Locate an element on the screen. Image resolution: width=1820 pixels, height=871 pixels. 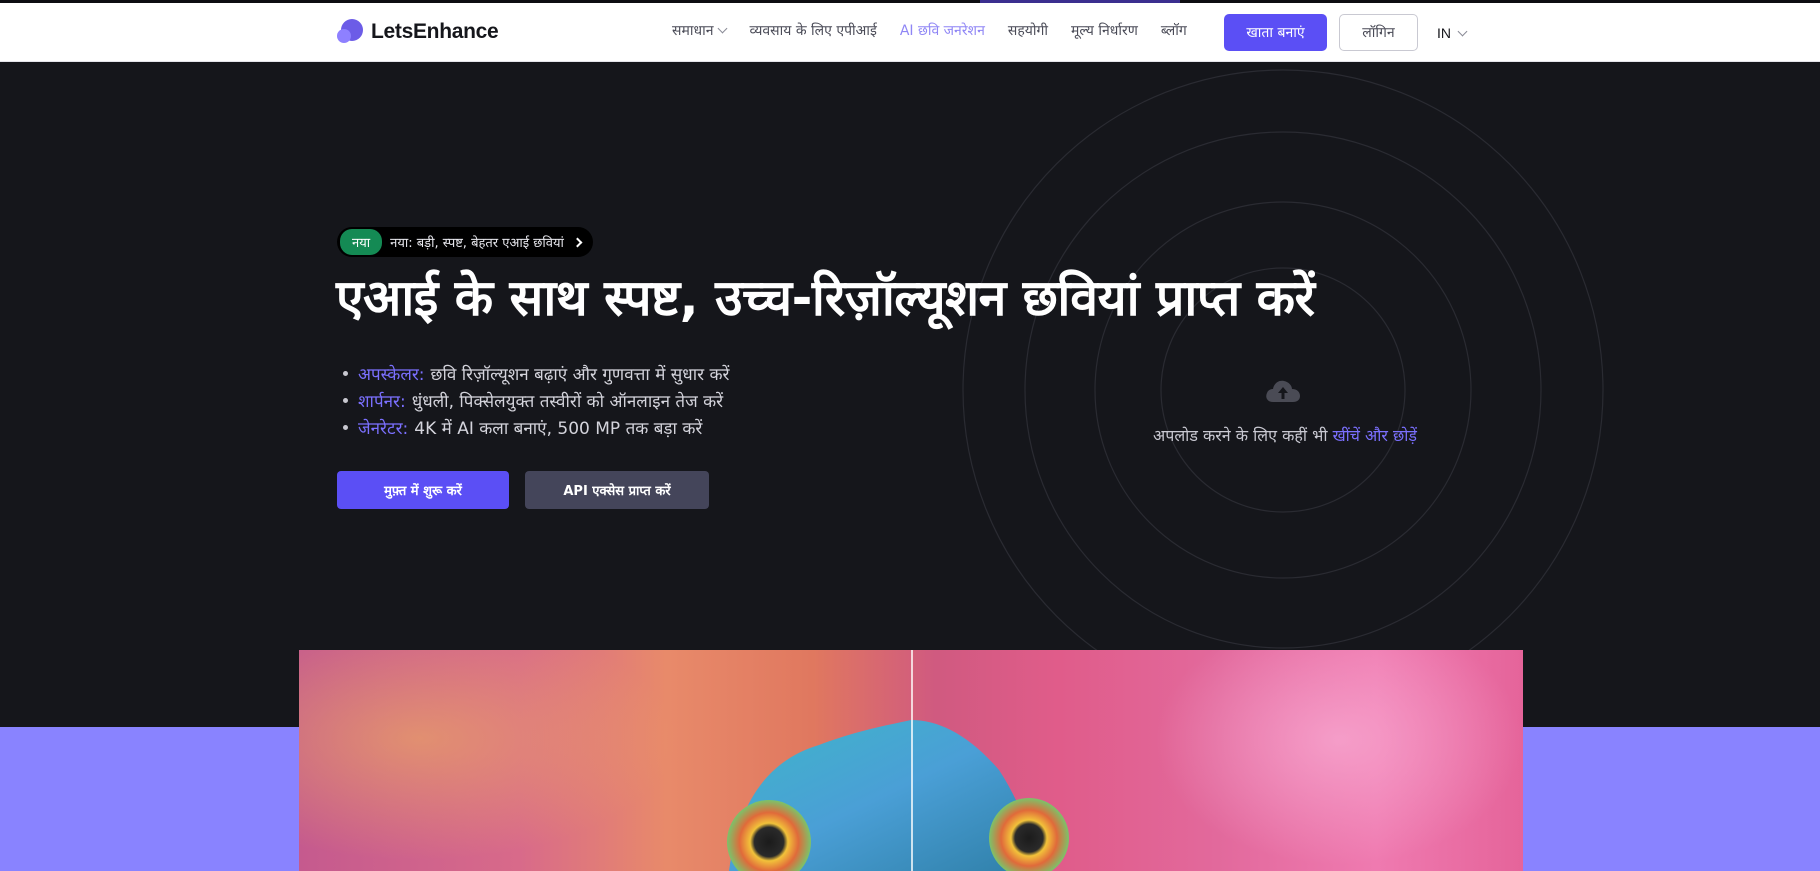
start-free-button: मुफ़्त में शुरू करें is located at coordinates (423, 490).